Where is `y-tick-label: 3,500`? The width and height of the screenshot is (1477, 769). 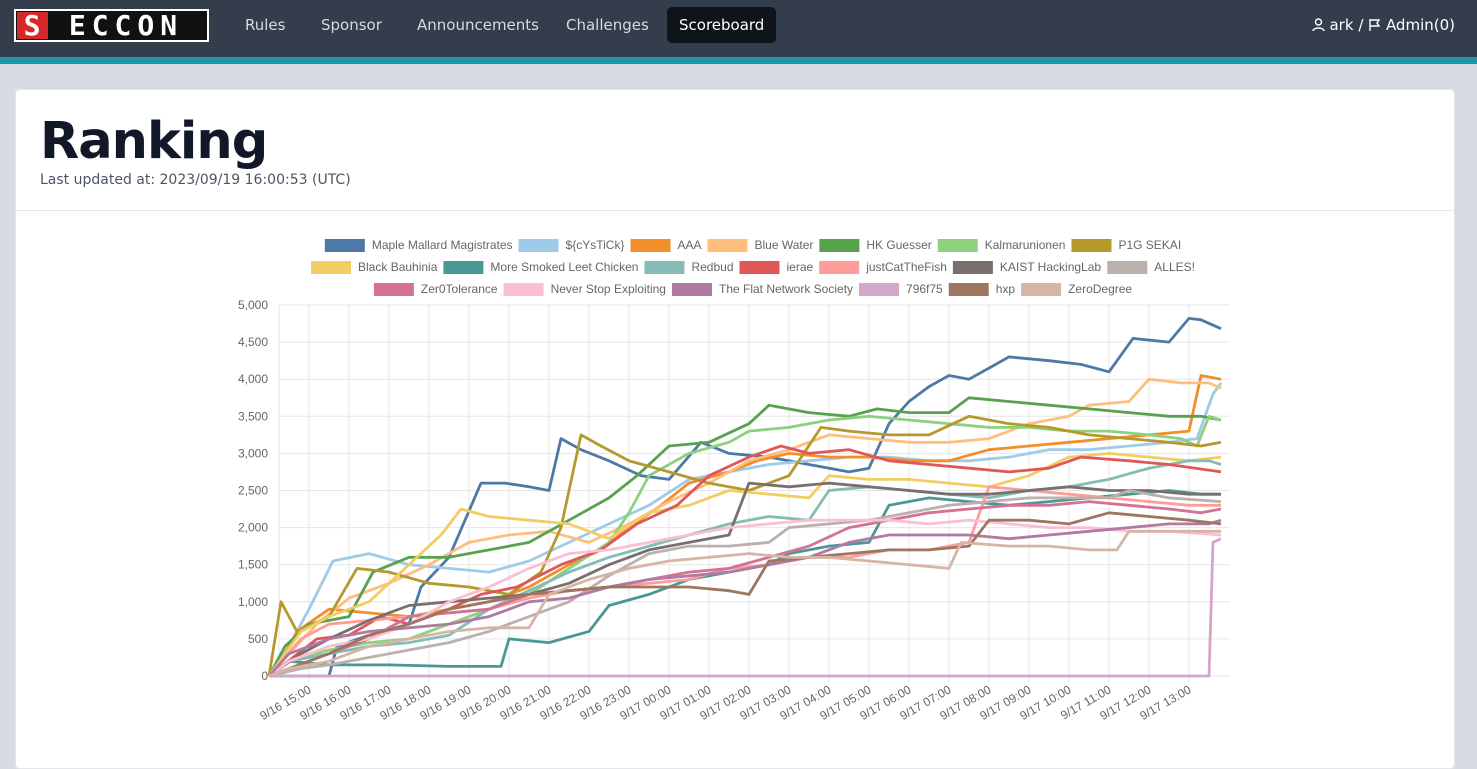 y-tick-label: 3,500 is located at coordinates (253, 416).